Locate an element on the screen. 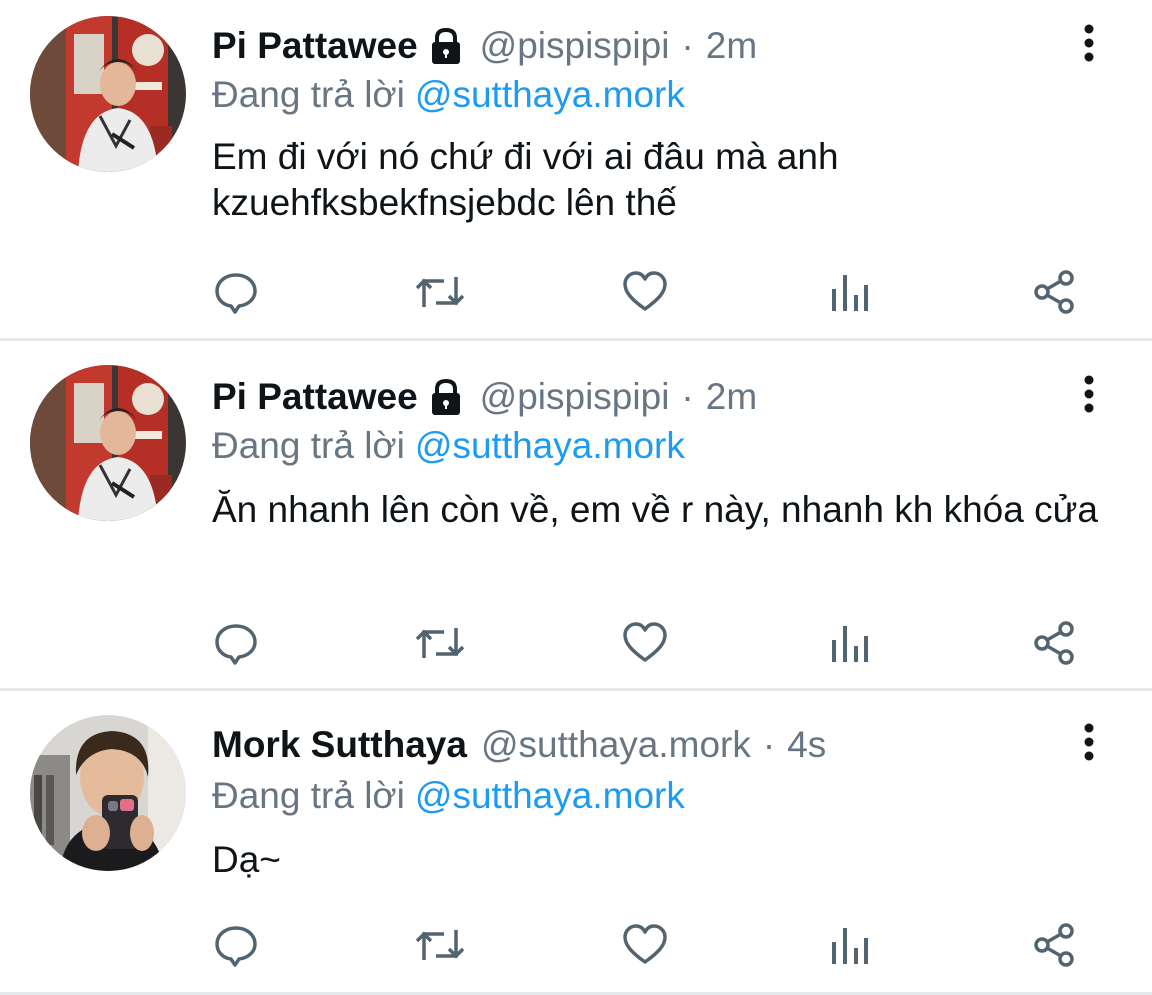  tweet-text: Dạ~ is located at coordinates (246, 859).